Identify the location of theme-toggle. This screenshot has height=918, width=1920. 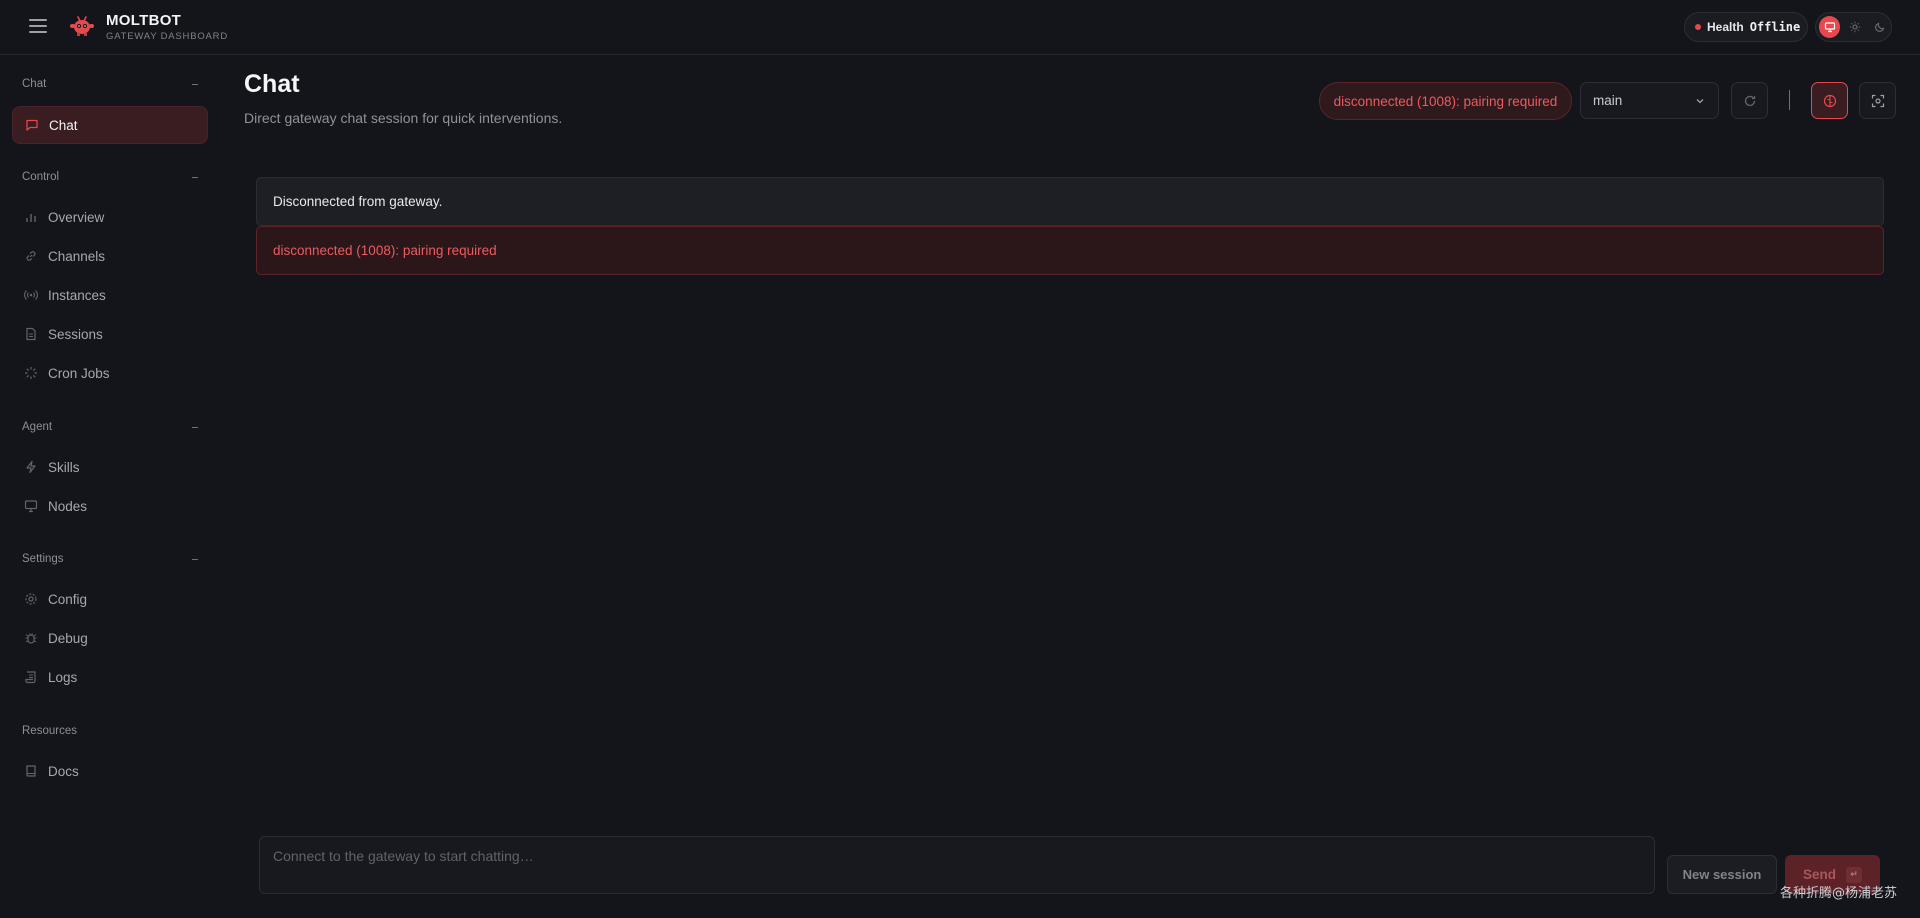
(1853, 27).